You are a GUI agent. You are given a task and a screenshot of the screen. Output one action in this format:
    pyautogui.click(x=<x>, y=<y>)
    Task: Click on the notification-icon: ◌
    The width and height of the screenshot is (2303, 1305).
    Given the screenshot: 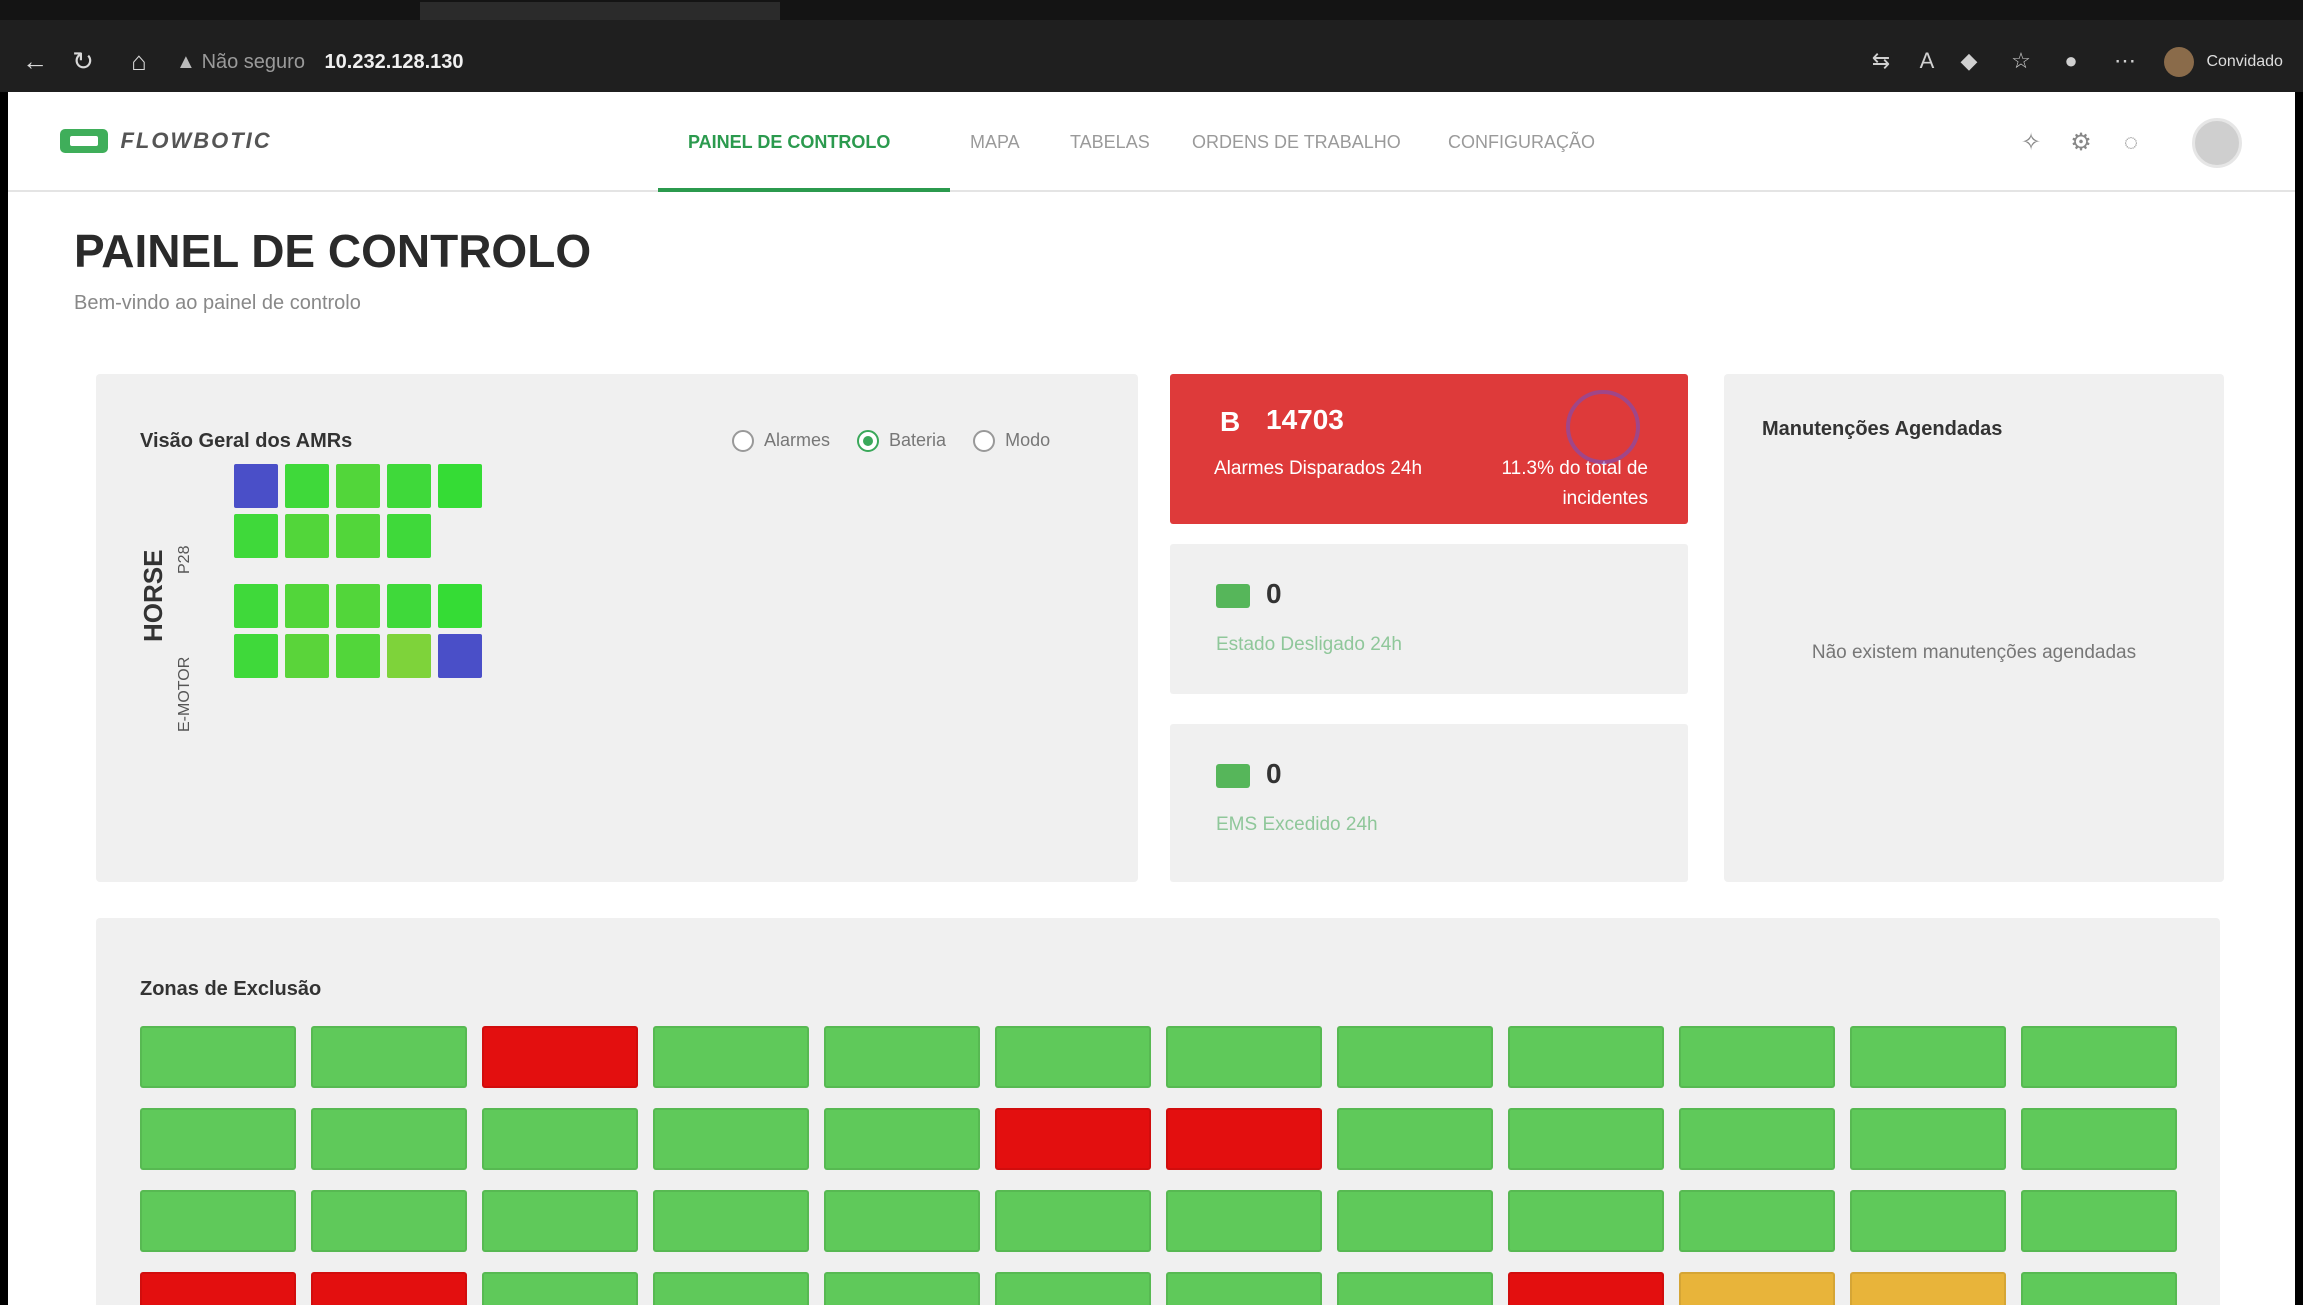 What is the action you would take?
    pyautogui.click(x=2131, y=143)
    